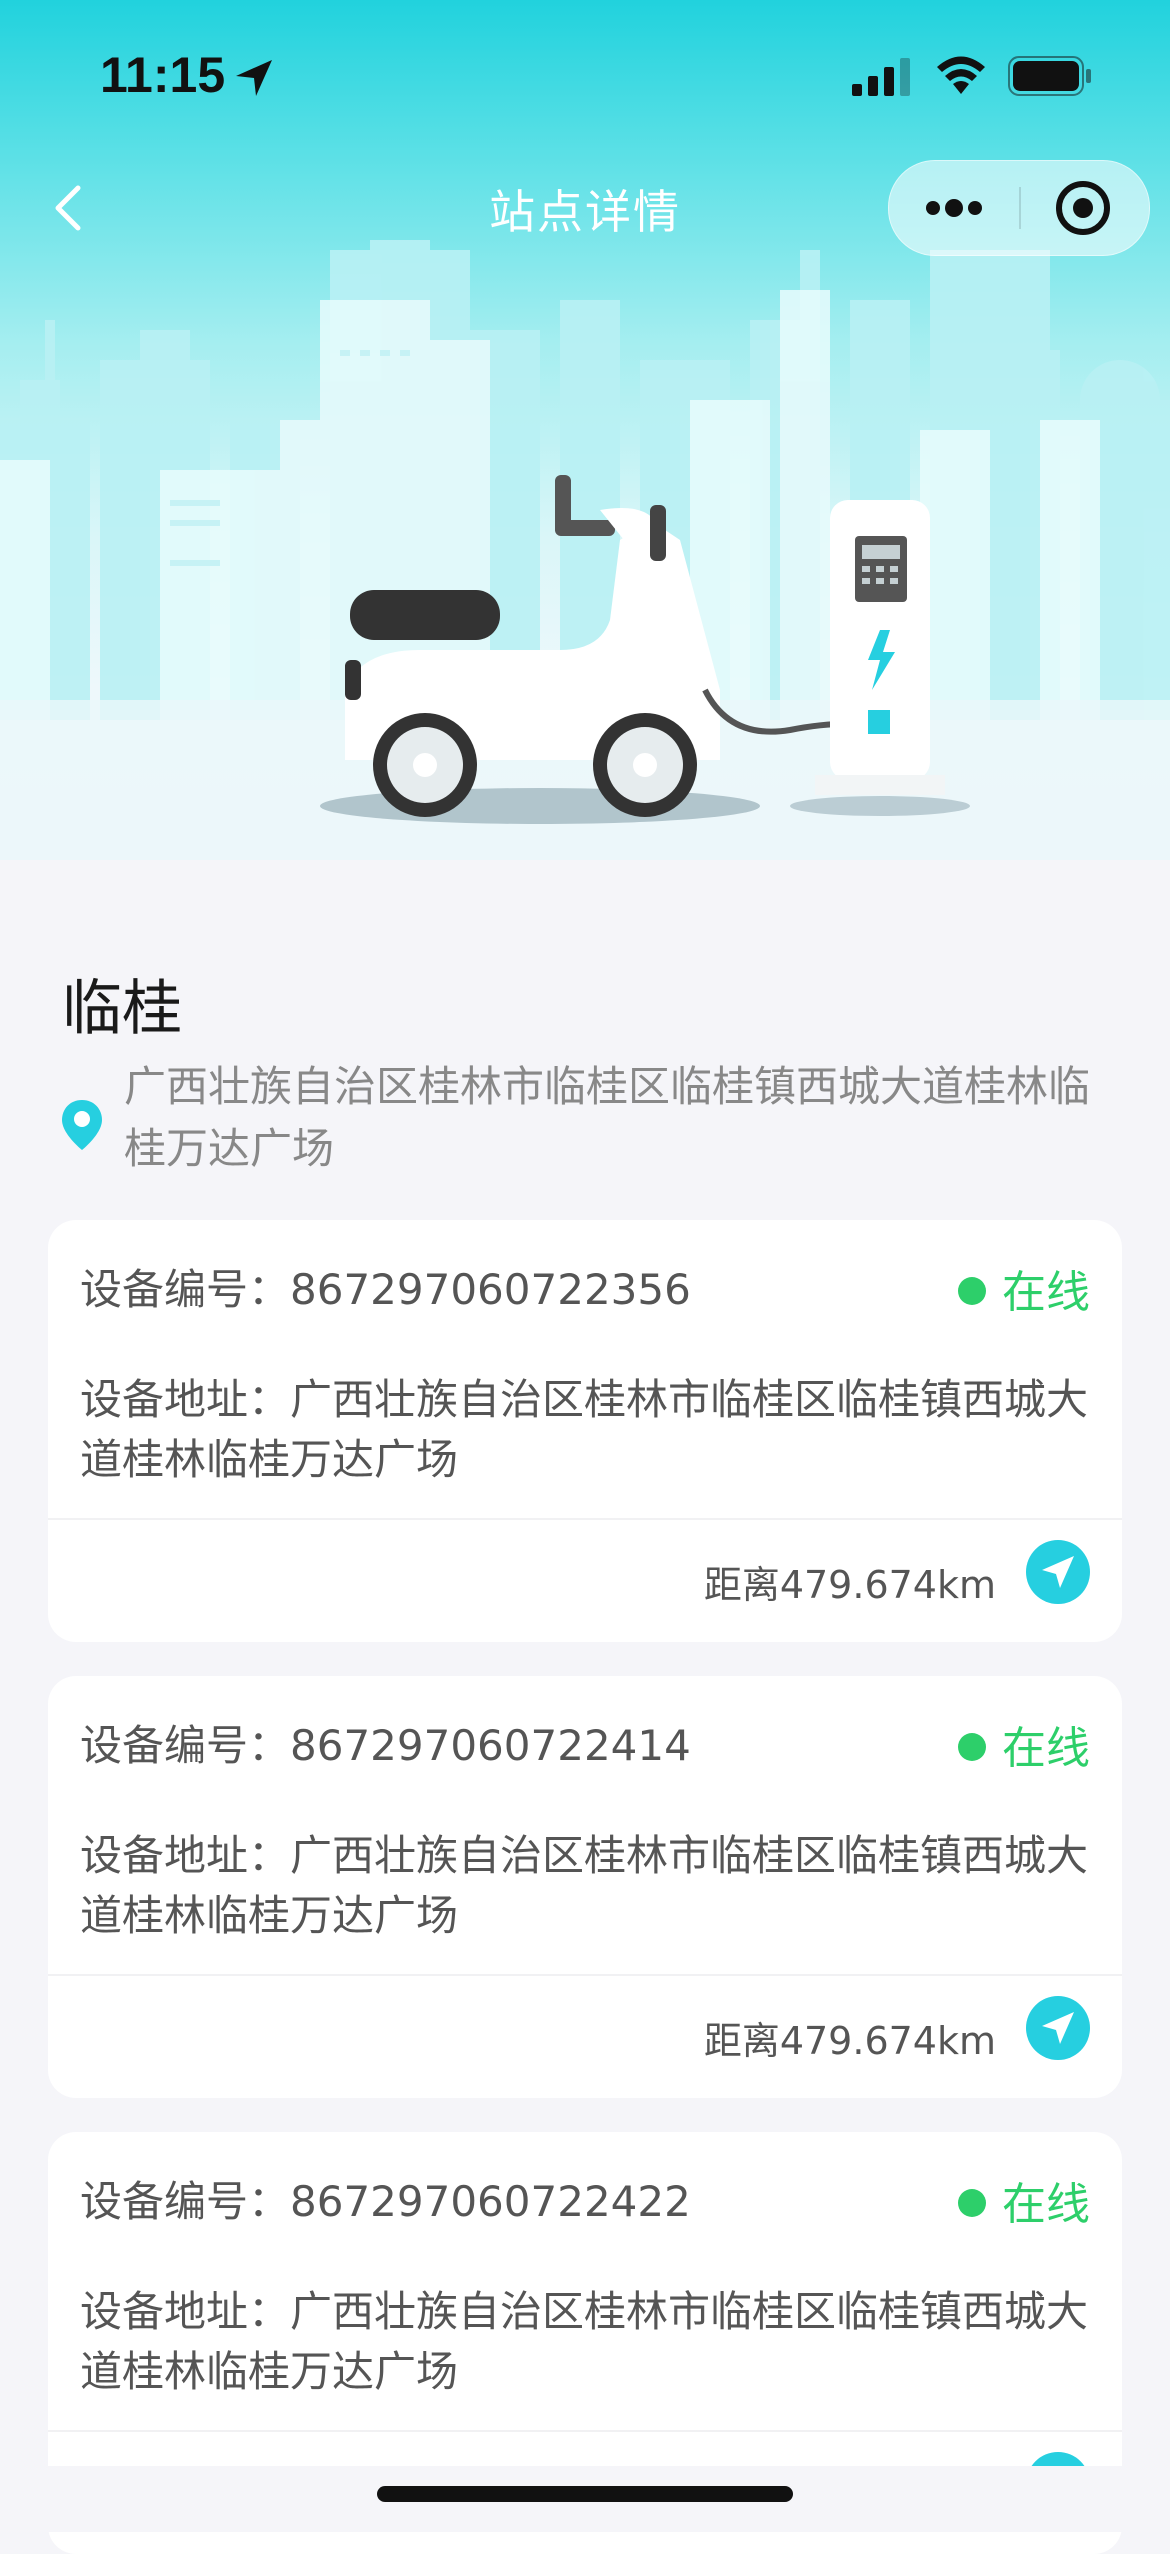 Image resolution: width=1170 pixels, height=2554 pixels. Describe the element at coordinates (881, 77) in the screenshot. I see `signal-icon` at that location.